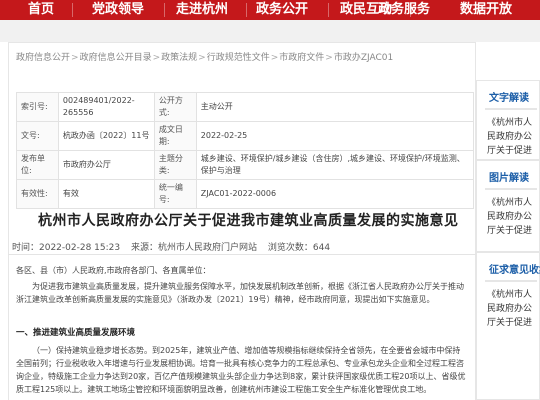 Image resolution: width=540 pixels, height=400 pixels. Describe the element at coordinates (41, 10) in the screenshot. I see `nav-home: 首页` at that location.